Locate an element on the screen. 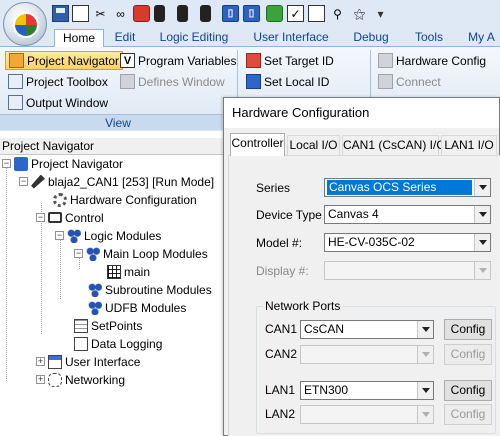 Image resolution: width=500 pixels, height=436 pixels. tab-logic-editing: Logic Editing is located at coordinates (194, 38).